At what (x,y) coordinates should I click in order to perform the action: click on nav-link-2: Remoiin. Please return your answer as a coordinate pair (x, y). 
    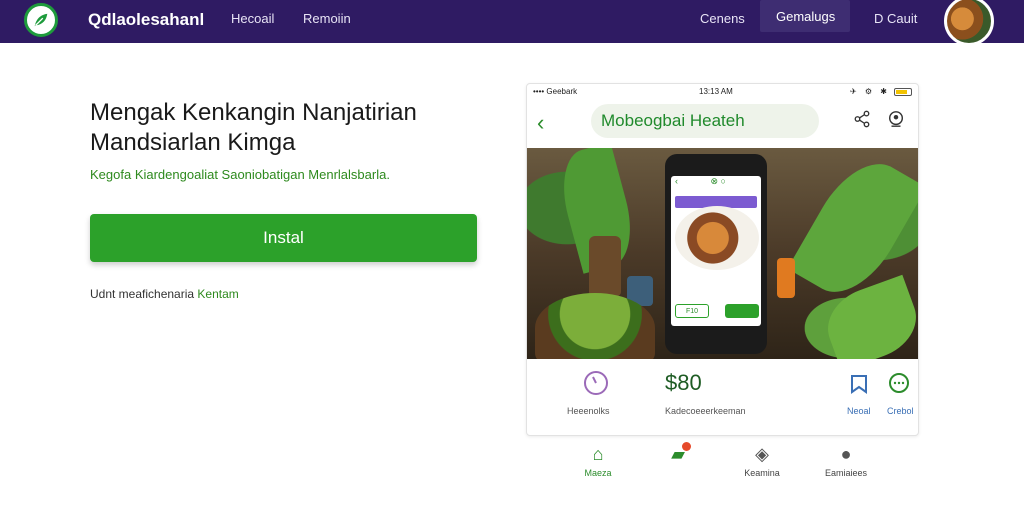
    Looking at the image, I should click on (327, 18).